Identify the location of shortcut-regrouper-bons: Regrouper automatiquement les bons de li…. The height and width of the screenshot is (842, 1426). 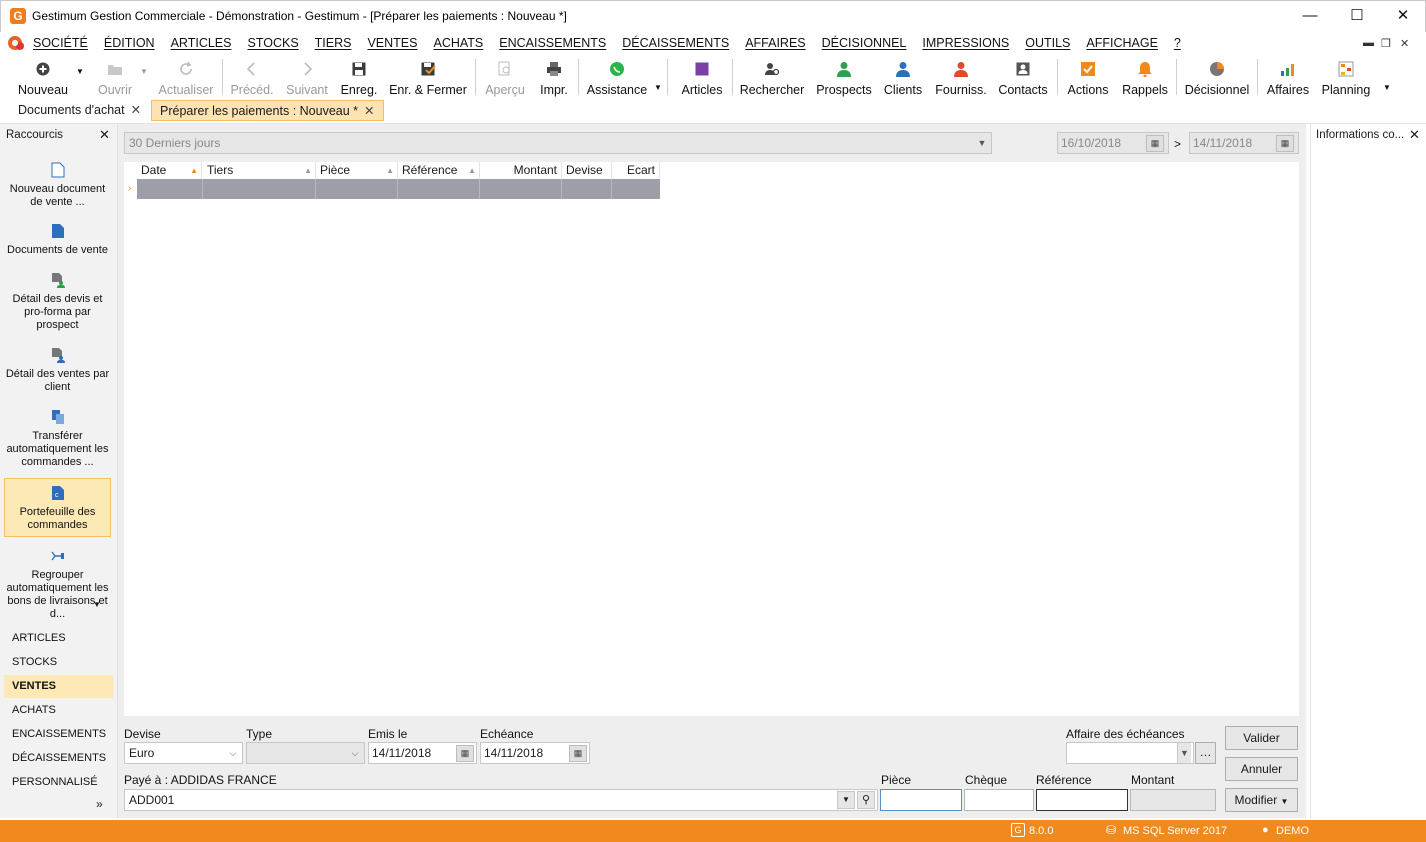
(57, 584).